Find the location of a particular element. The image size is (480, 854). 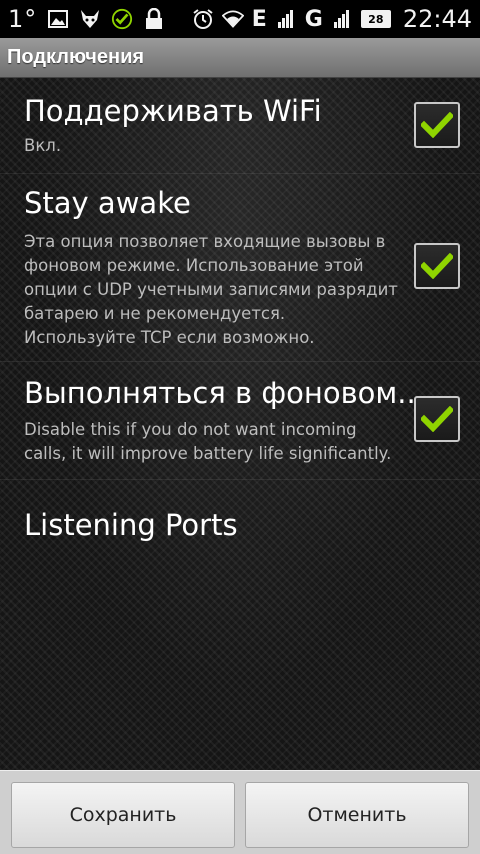

check-circle-icon is located at coordinates (122, 19).